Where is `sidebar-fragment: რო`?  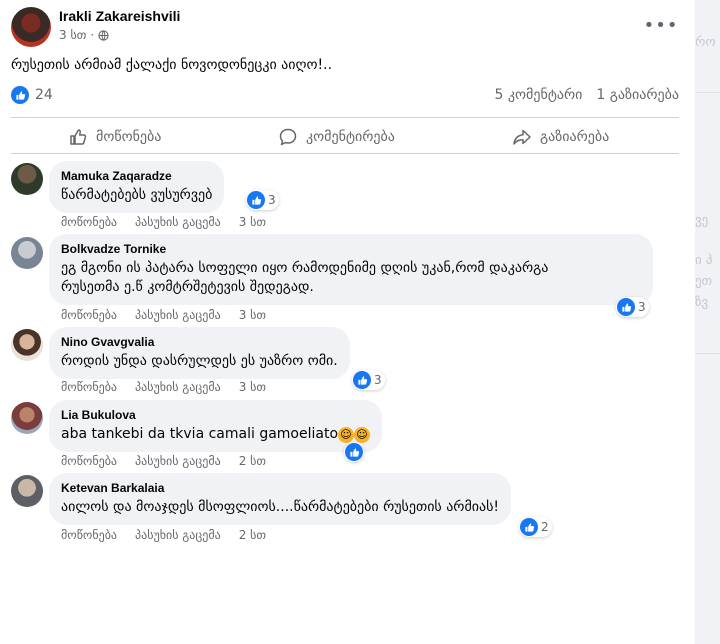
sidebar-fragment: რო is located at coordinates (705, 42).